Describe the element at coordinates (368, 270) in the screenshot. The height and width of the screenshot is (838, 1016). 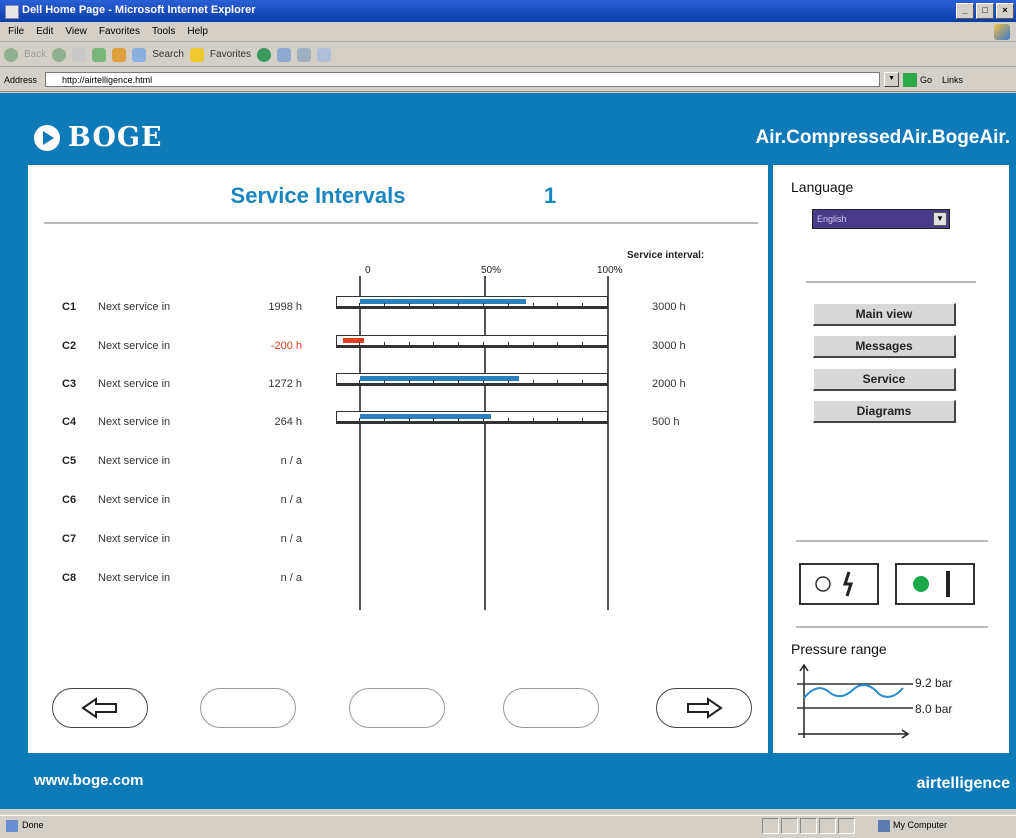
I see `scale-label-0: 0` at that location.